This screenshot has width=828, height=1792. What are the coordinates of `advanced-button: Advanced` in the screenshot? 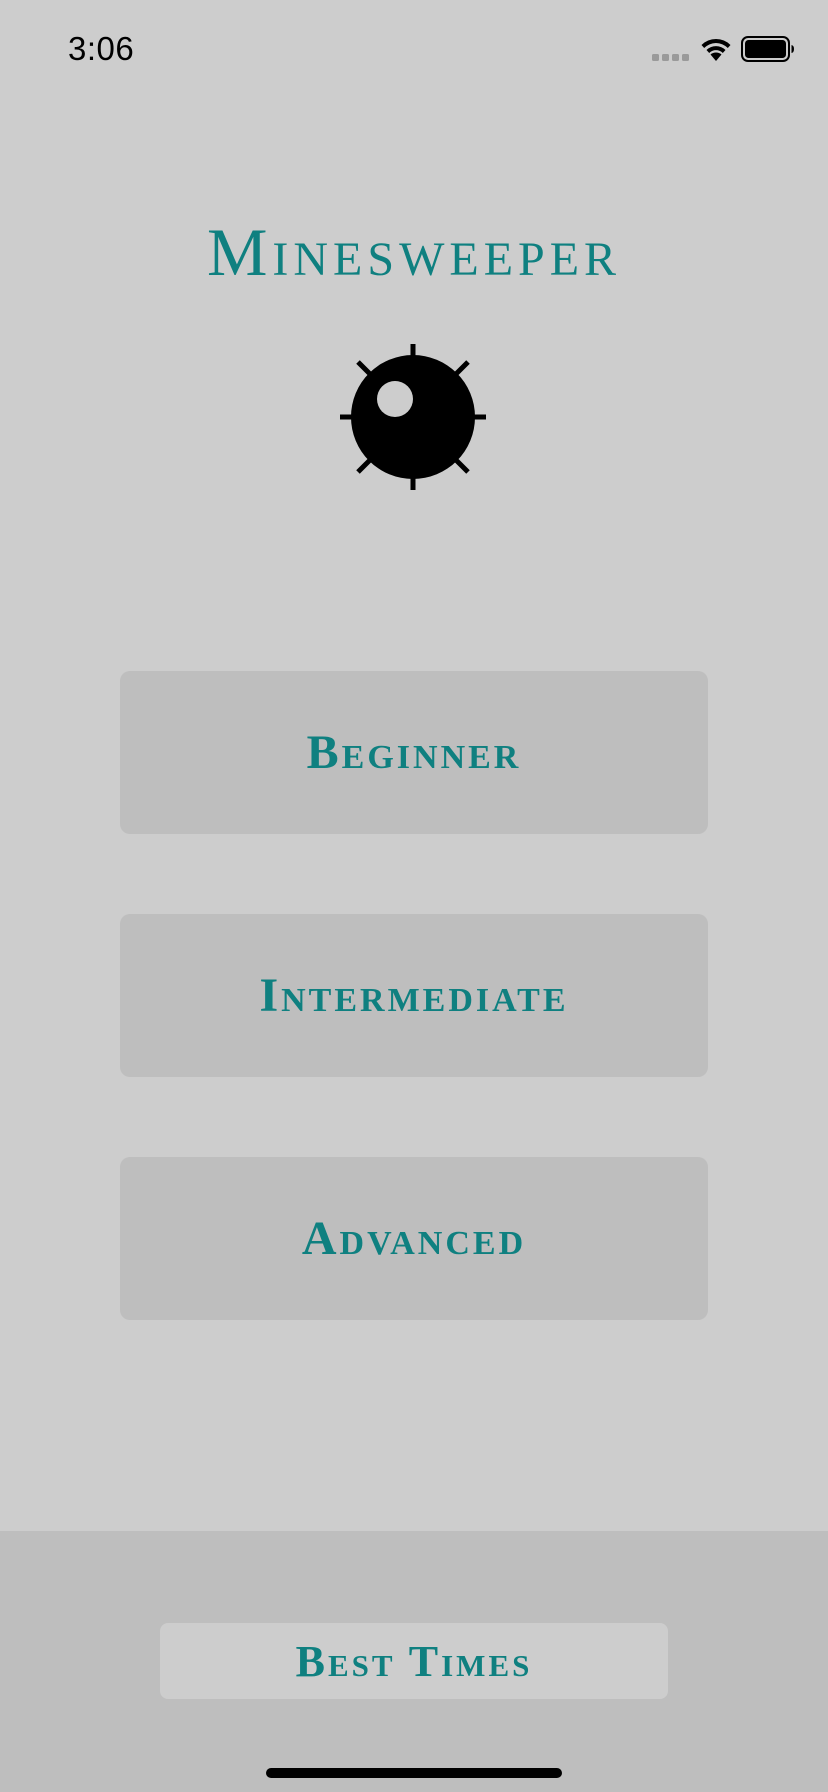 It's located at (414, 1238).